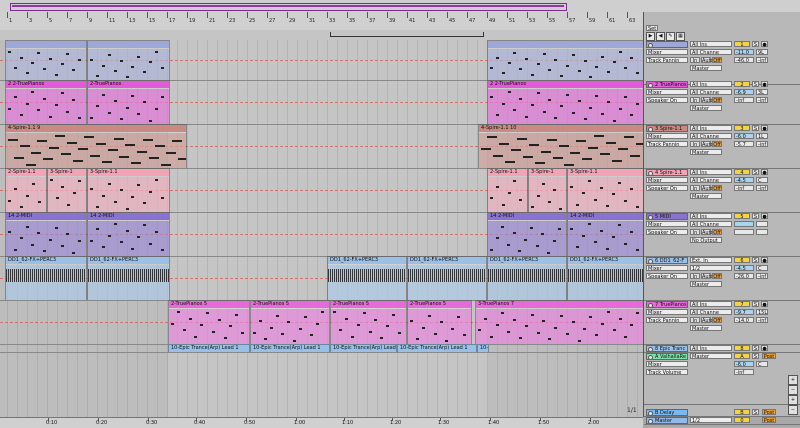  What do you see at coordinates (46, 102) in the screenshot?
I see `clip: 2 2-TruePianos` at bounding box center [46, 102].